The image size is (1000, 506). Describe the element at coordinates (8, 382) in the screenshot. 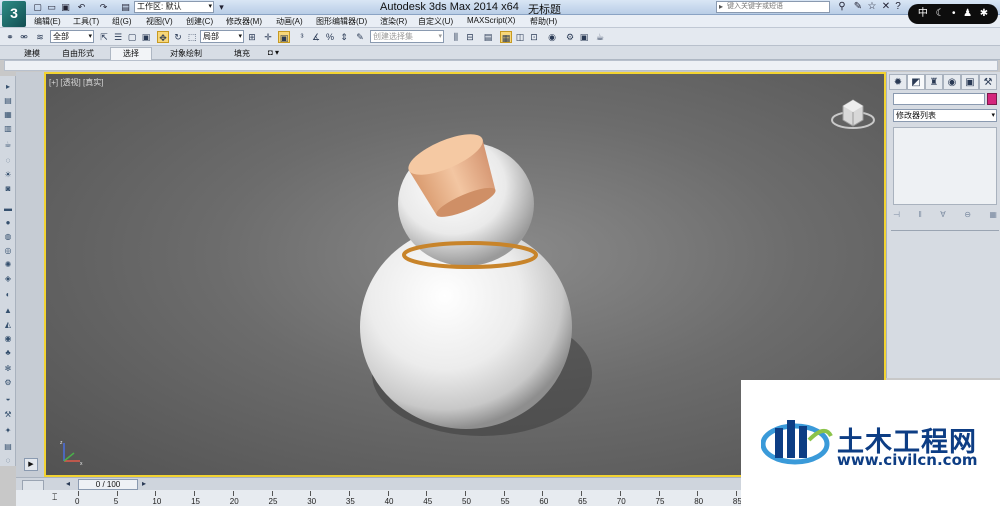

I see `system-icon: ⚙` at that location.